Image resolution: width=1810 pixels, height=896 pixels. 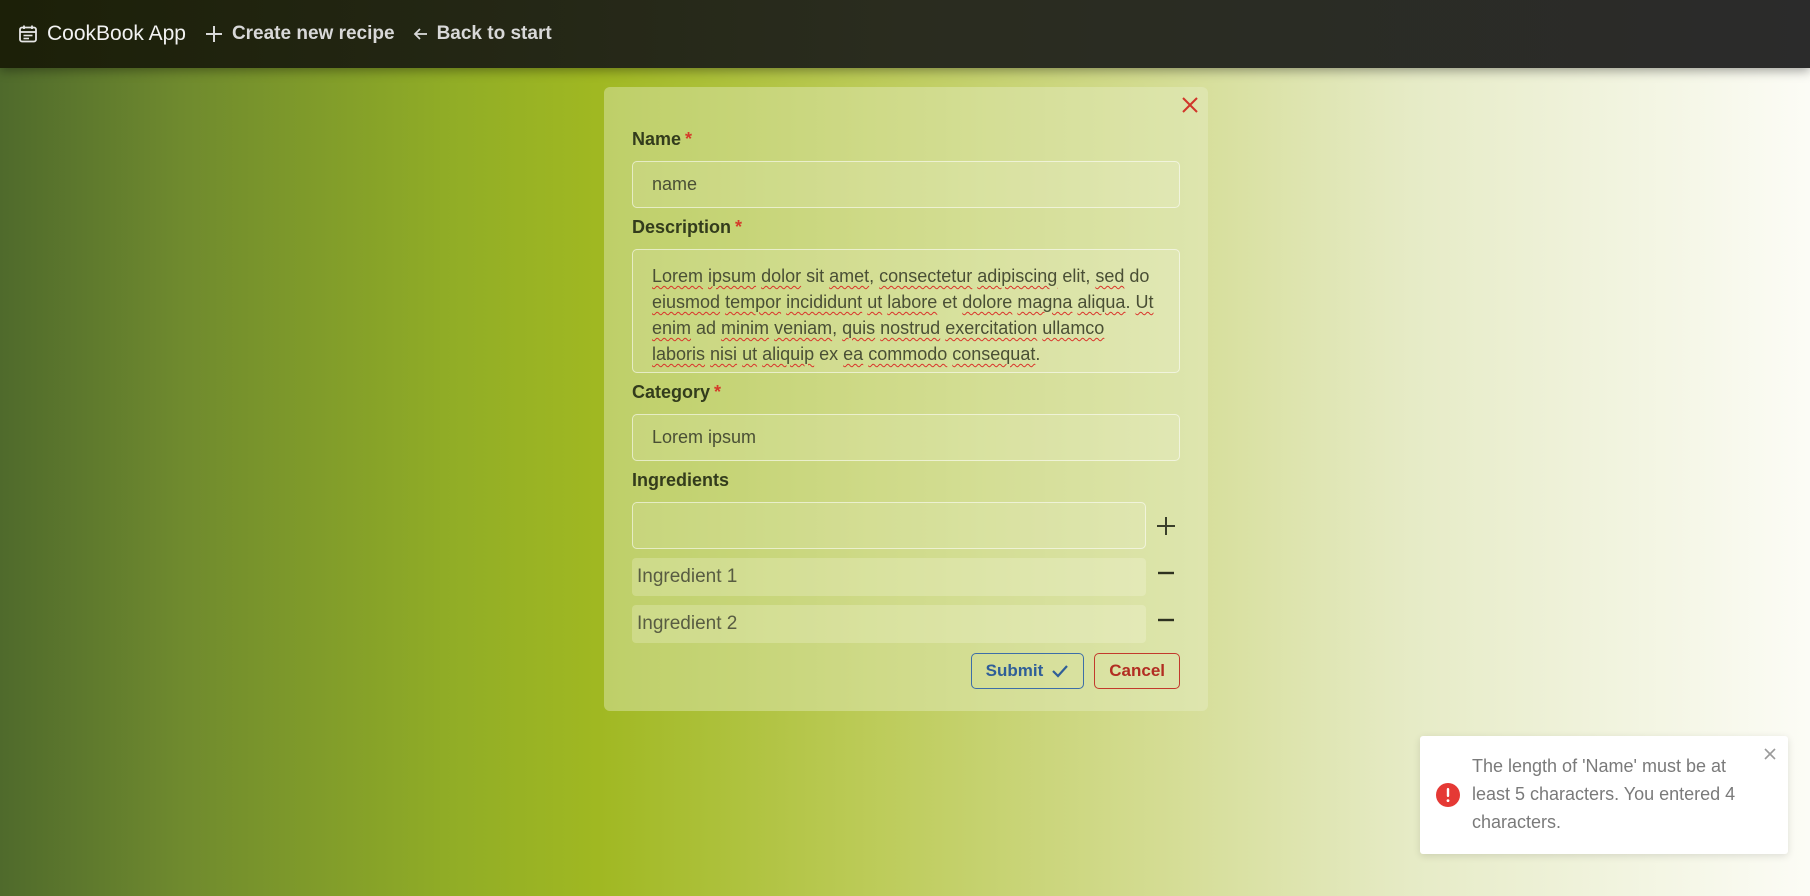 I want to click on misspelled-word: Lorem, so click(x=678, y=276).